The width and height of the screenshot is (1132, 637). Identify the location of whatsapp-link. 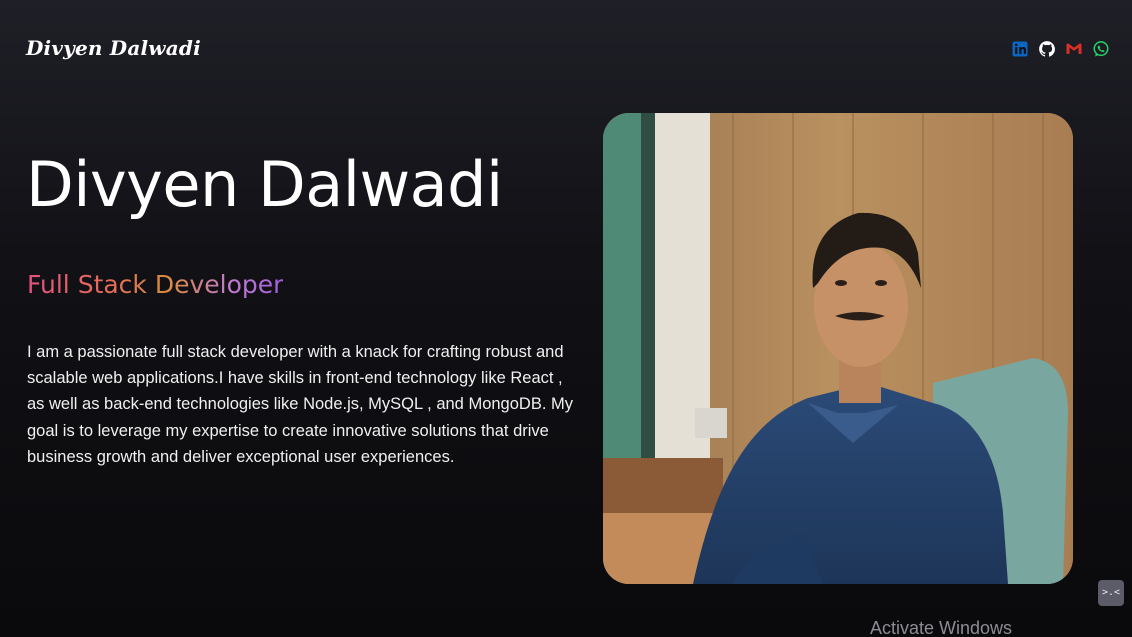
(1101, 49).